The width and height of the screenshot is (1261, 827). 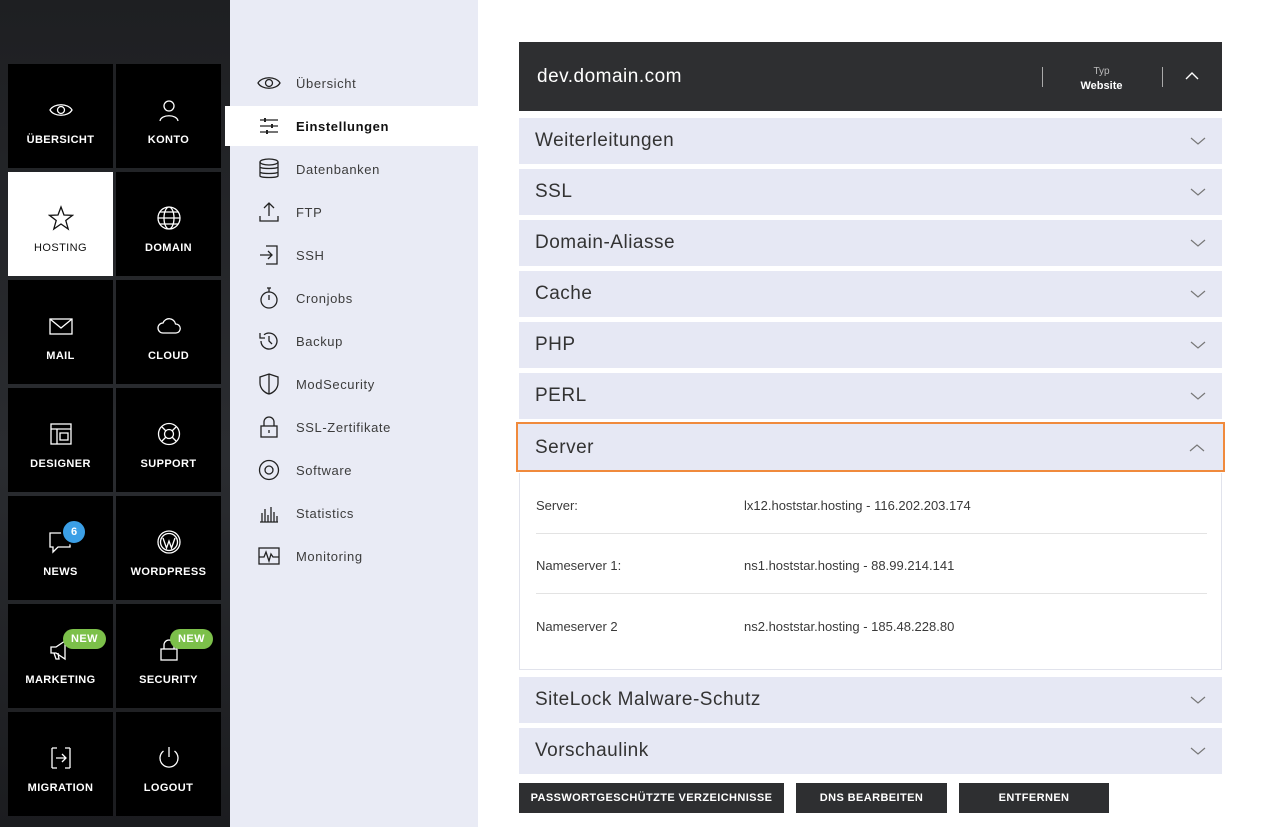 What do you see at coordinates (61, 434) in the screenshot?
I see `layout-icon` at bounding box center [61, 434].